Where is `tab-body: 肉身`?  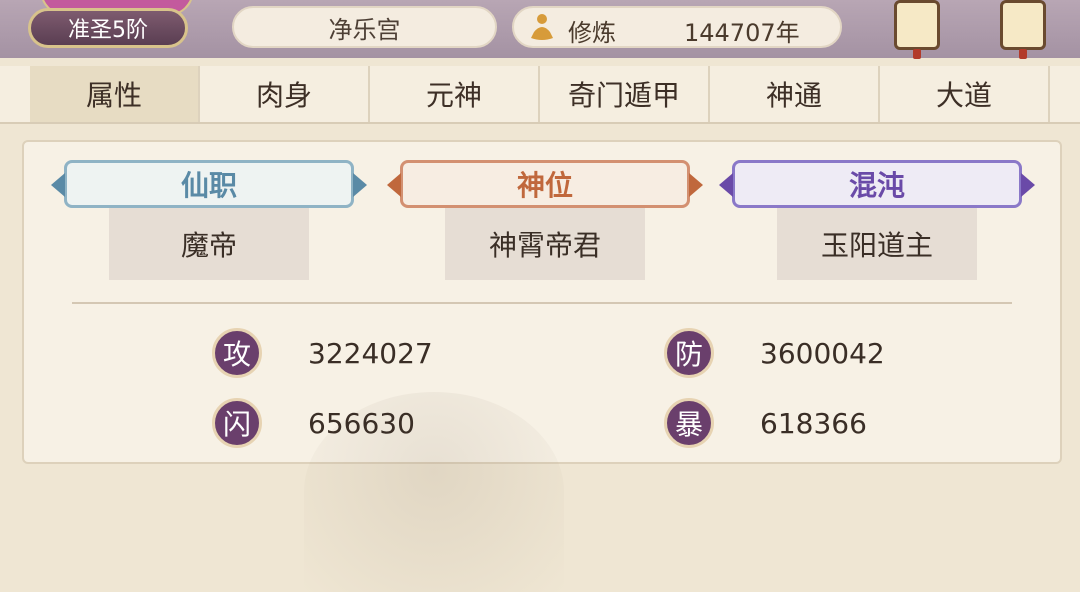 tab-body: 肉身 is located at coordinates (285, 94).